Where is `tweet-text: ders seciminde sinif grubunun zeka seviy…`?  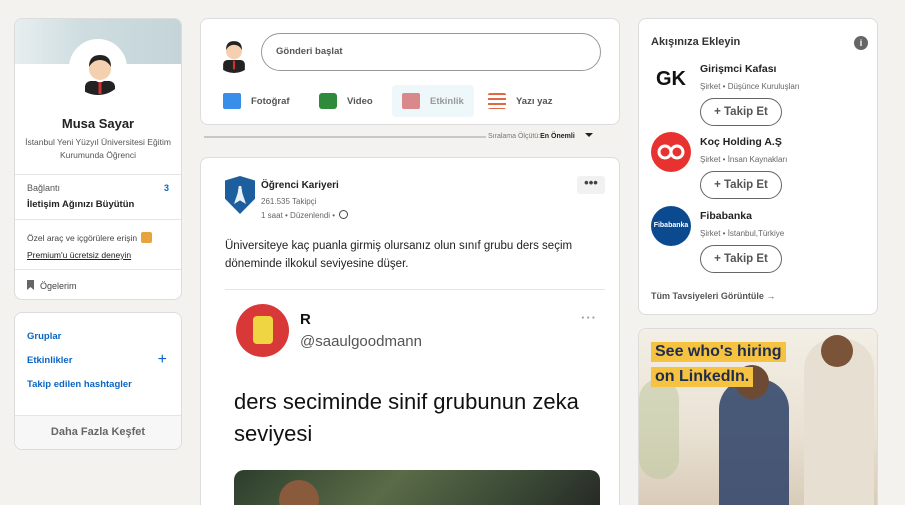
tweet-text: ders seciminde sinif grubunun zeka seviy… is located at coordinates (406, 417).